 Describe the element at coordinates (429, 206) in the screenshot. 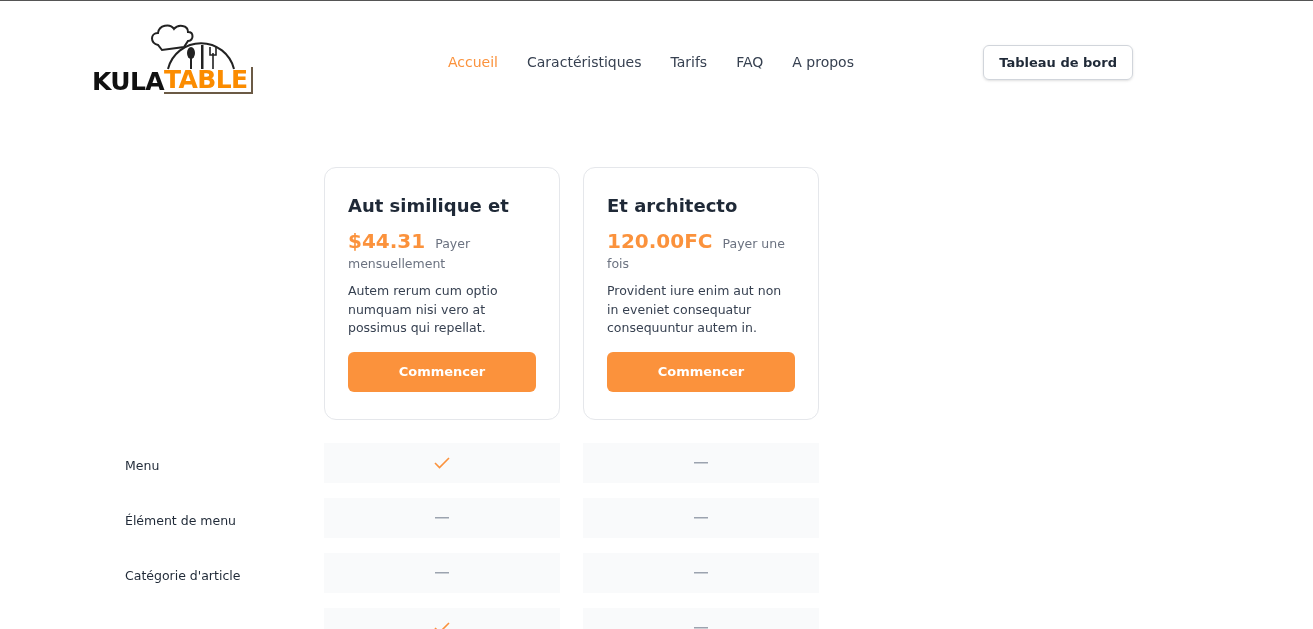

I see `plan-title: Aut similique et` at that location.